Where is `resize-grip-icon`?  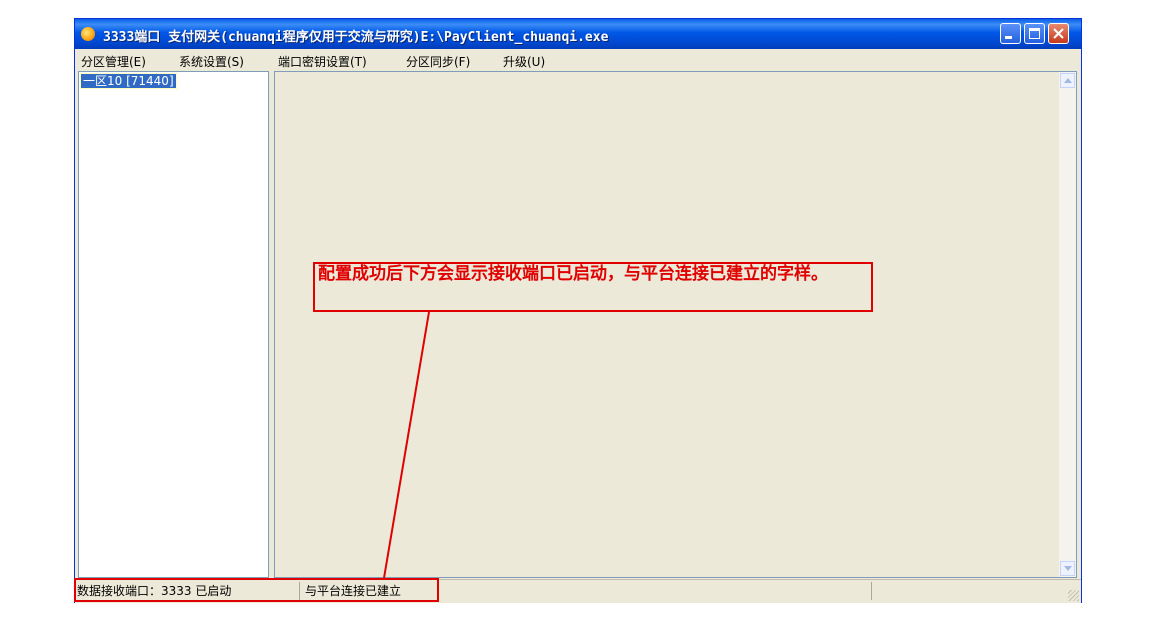
resize-grip-icon is located at coordinates (1073, 595).